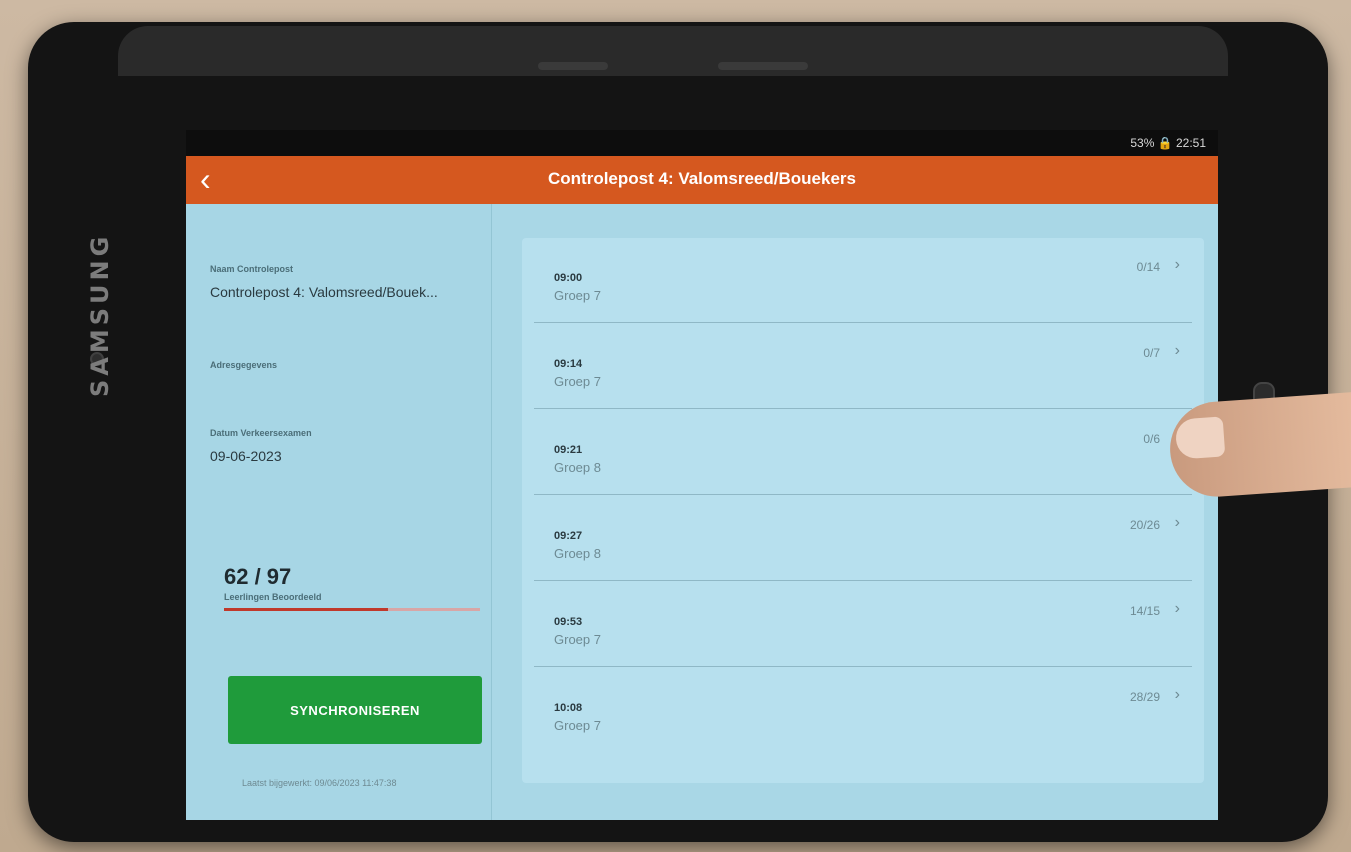 The image size is (1351, 852). I want to click on session-time: 09:21, so click(568, 450).